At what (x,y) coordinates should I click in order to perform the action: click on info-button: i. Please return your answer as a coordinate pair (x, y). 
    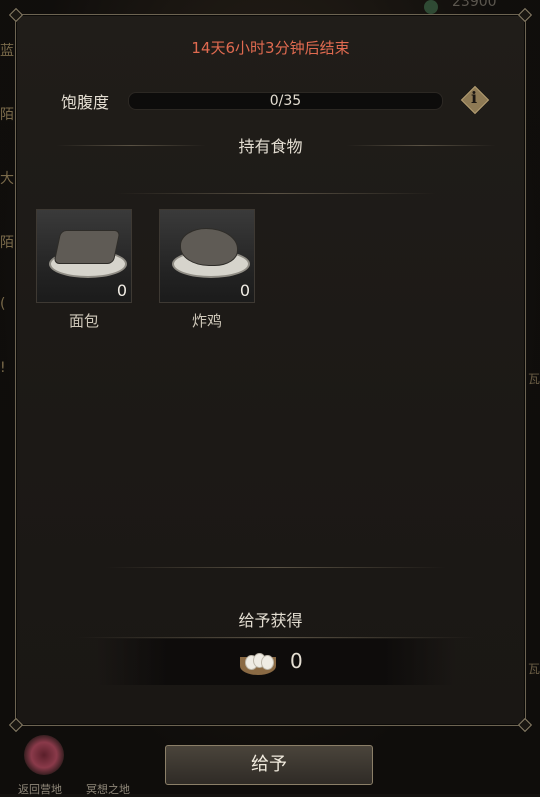
    Looking at the image, I should click on (475, 100).